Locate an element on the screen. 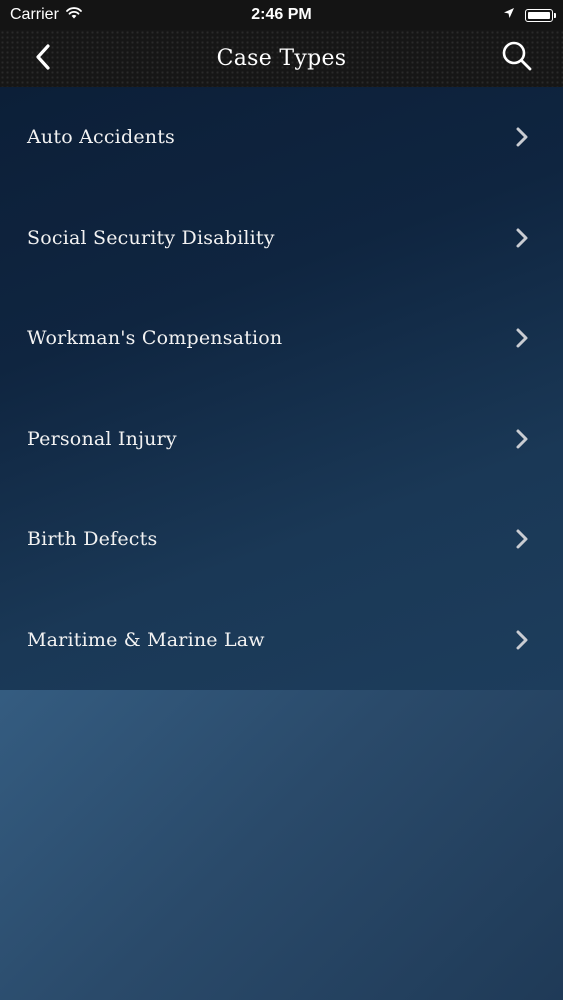  back-button is located at coordinates (43, 59).